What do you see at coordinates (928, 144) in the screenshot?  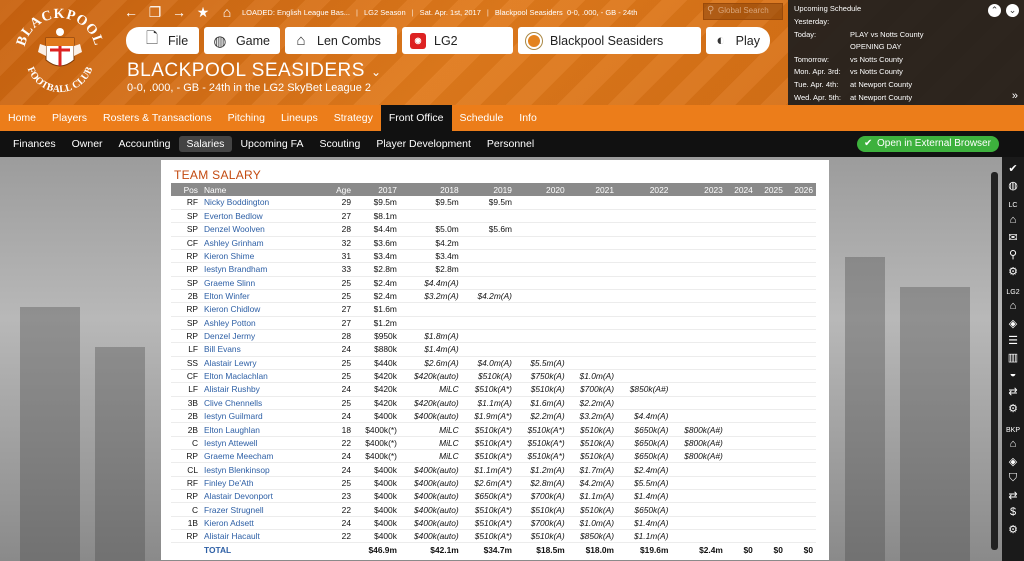 I see `open-external-browser-button: ✔ Open in External Browser` at bounding box center [928, 144].